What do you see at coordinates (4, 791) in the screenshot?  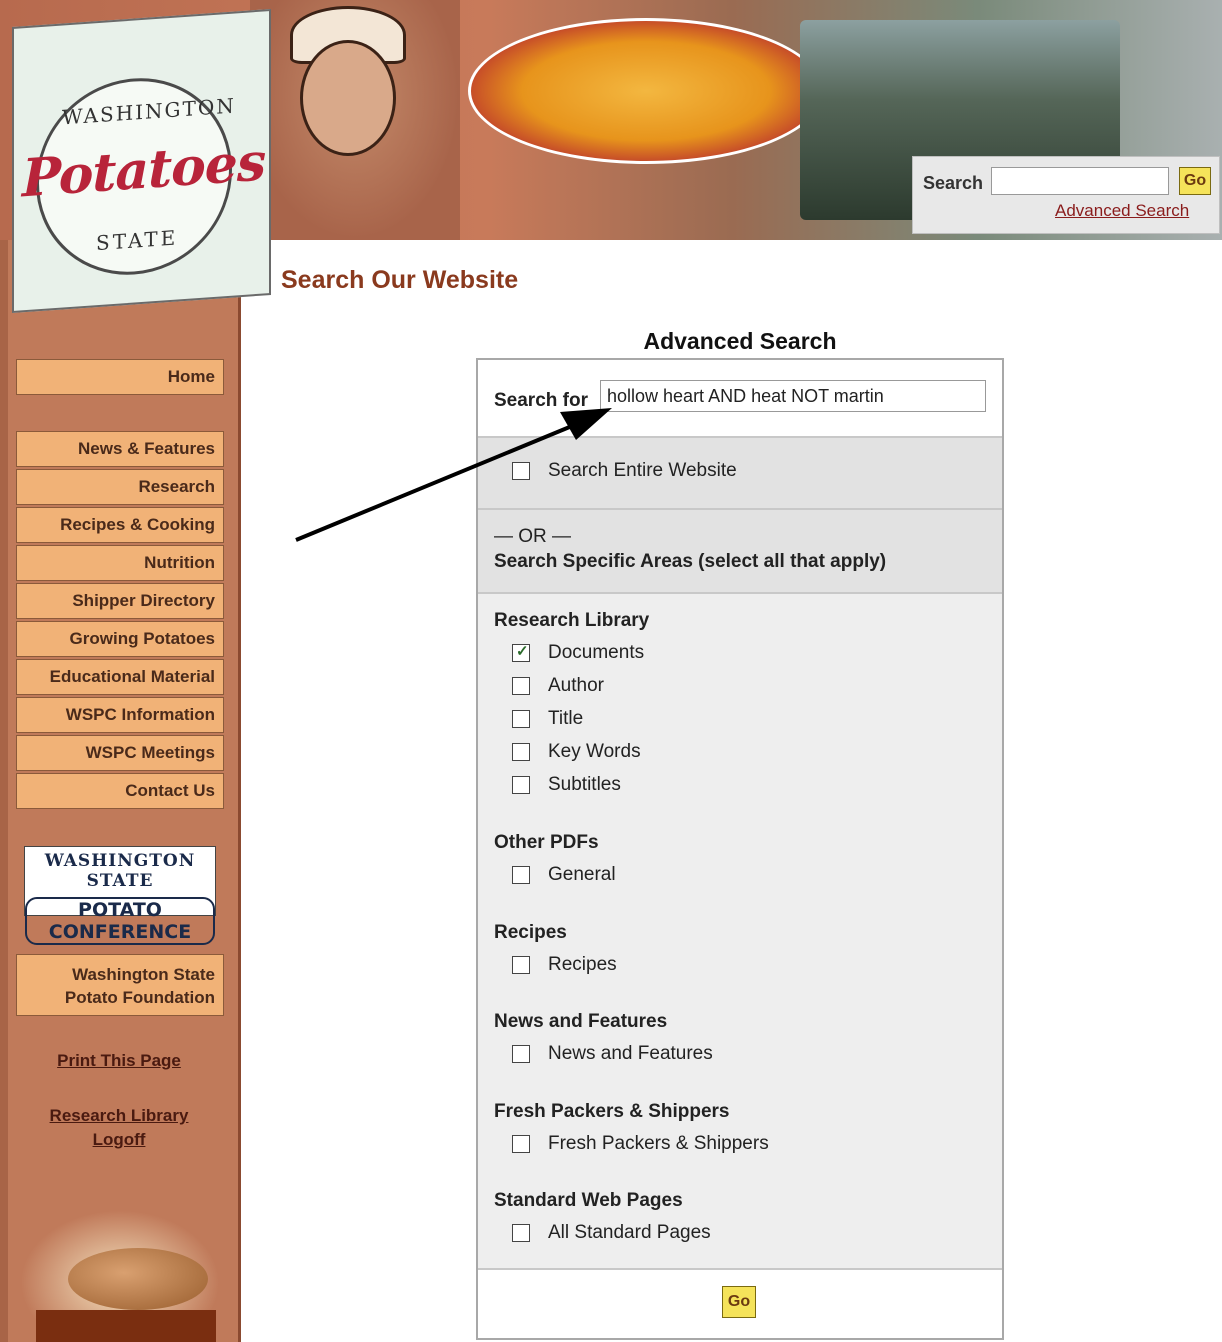 I see `sidebar-edge` at bounding box center [4, 791].